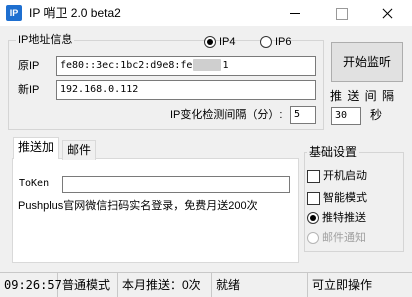  I want to click on smart-mode-checkbox: 智能模式, so click(337, 198).